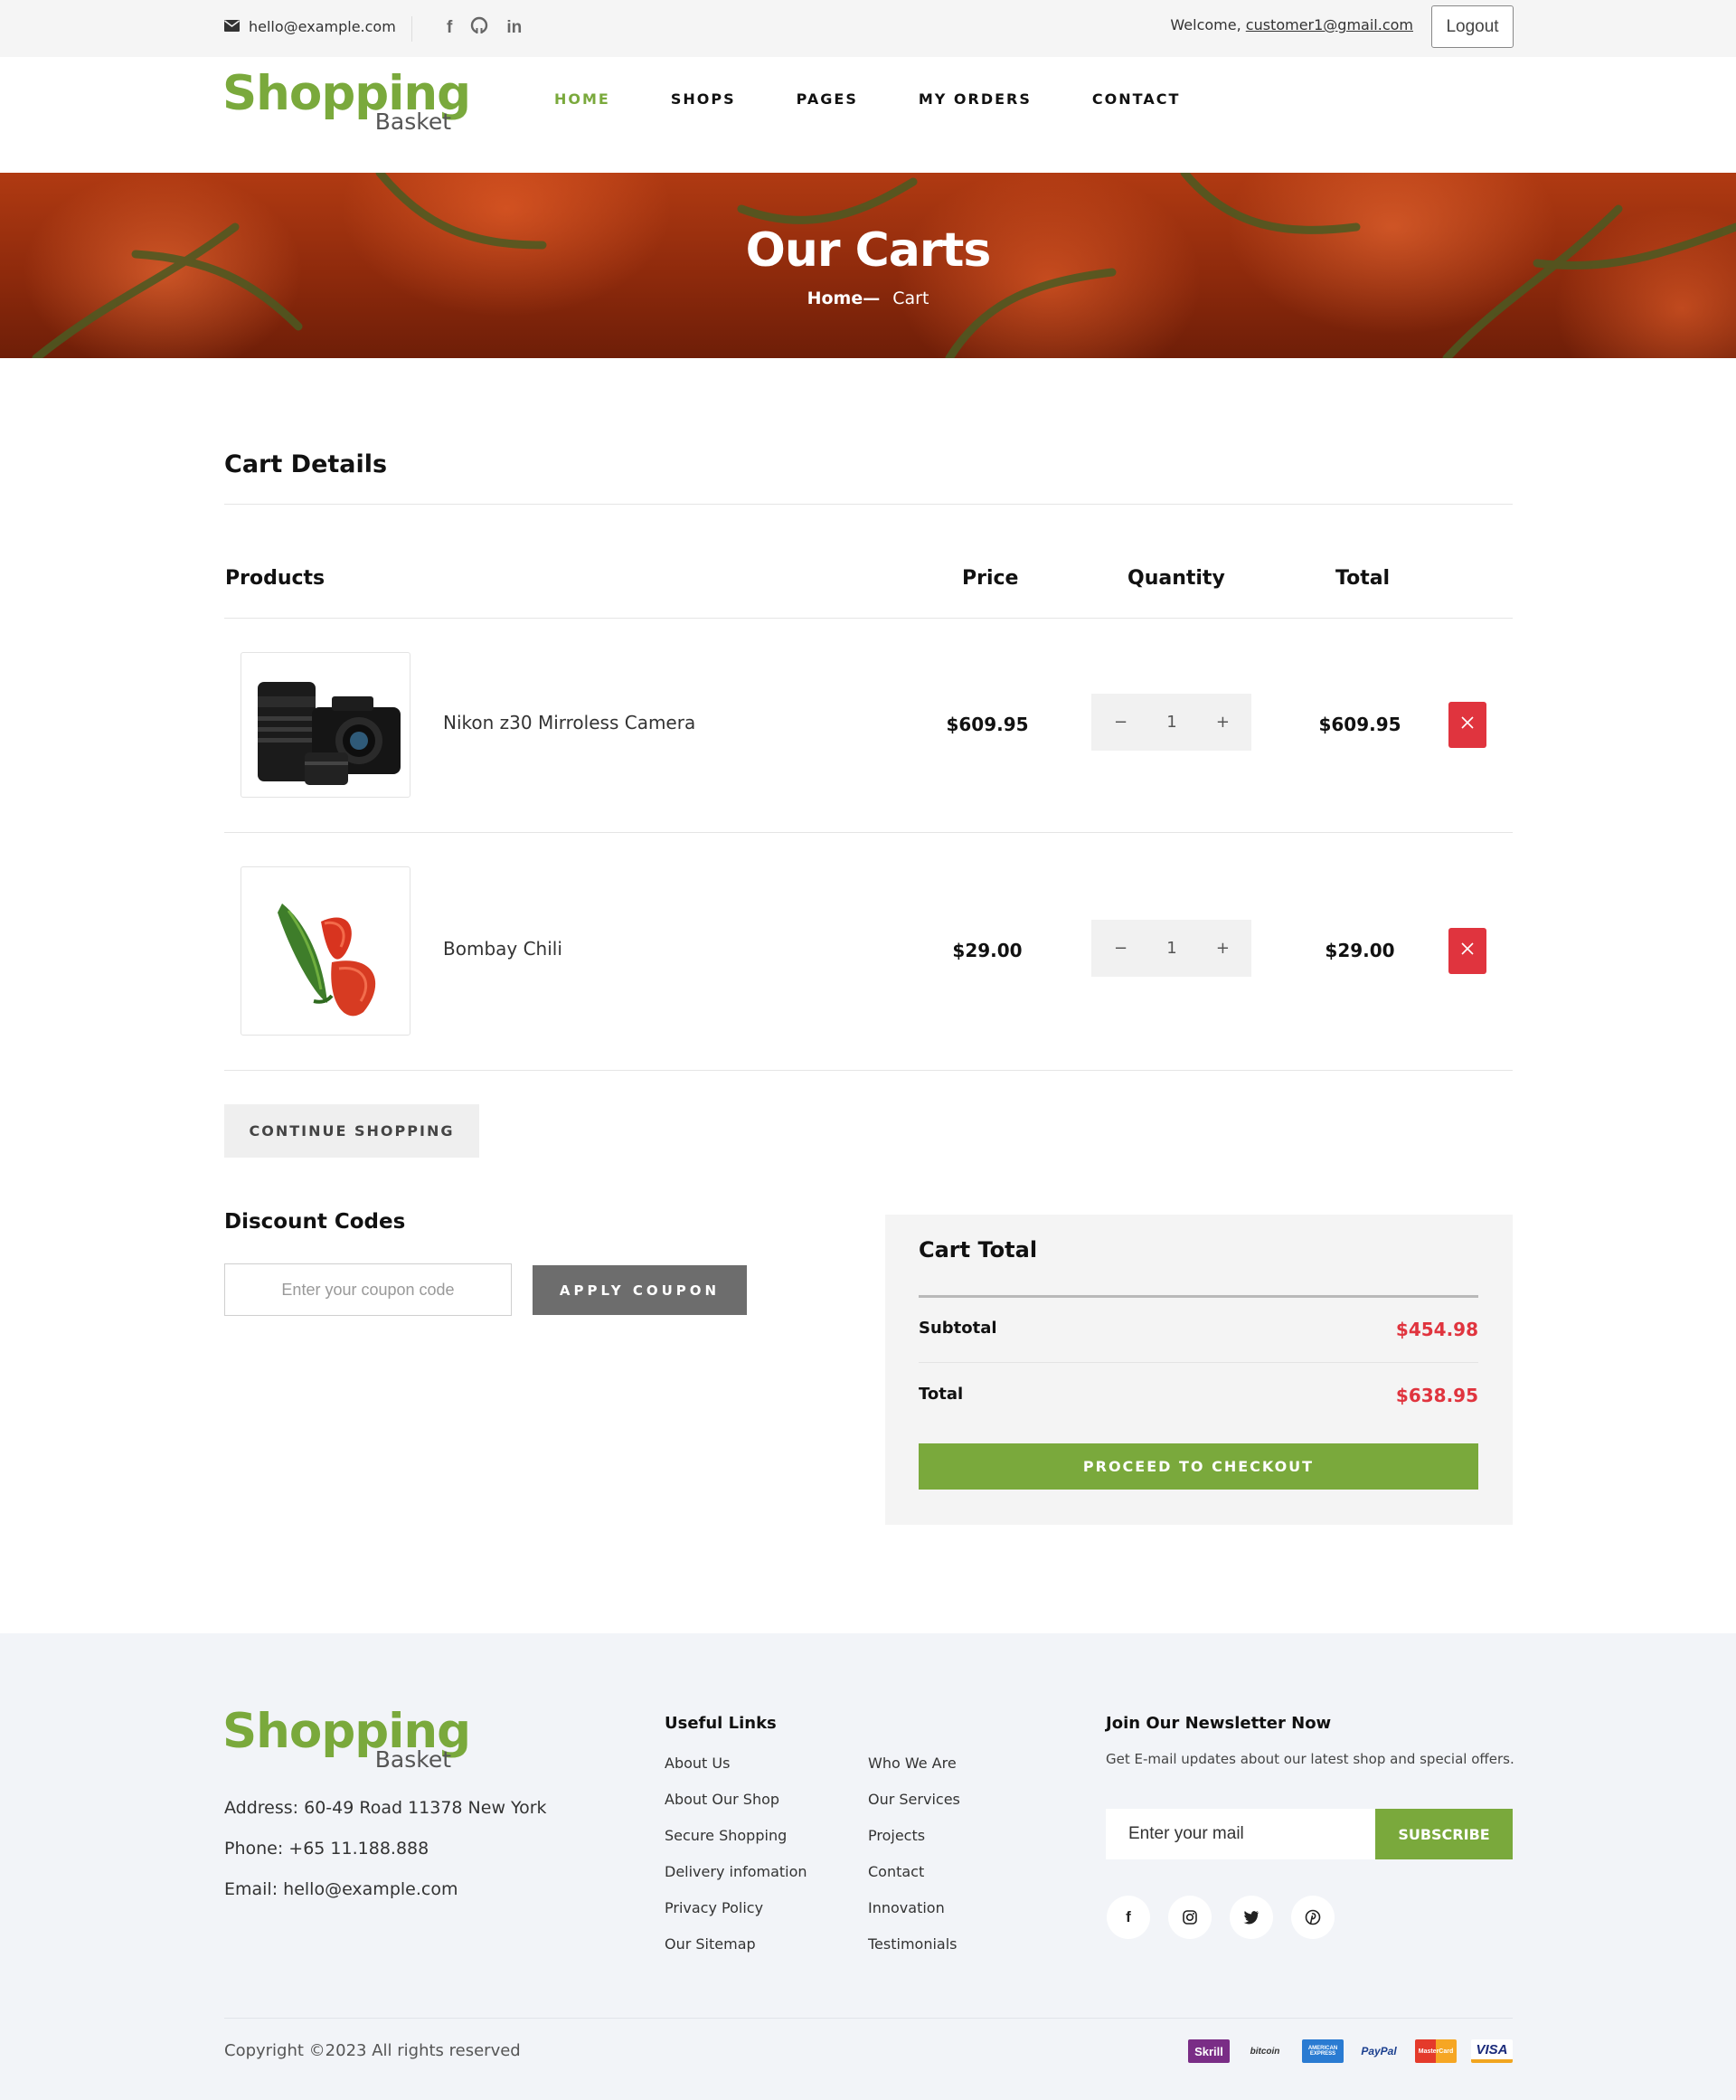 The height and width of the screenshot is (2100, 1736). What do you see at coordinates (276, 578) in the screenshot?
I see `header-products: Products` at bounding box center [276, 578].